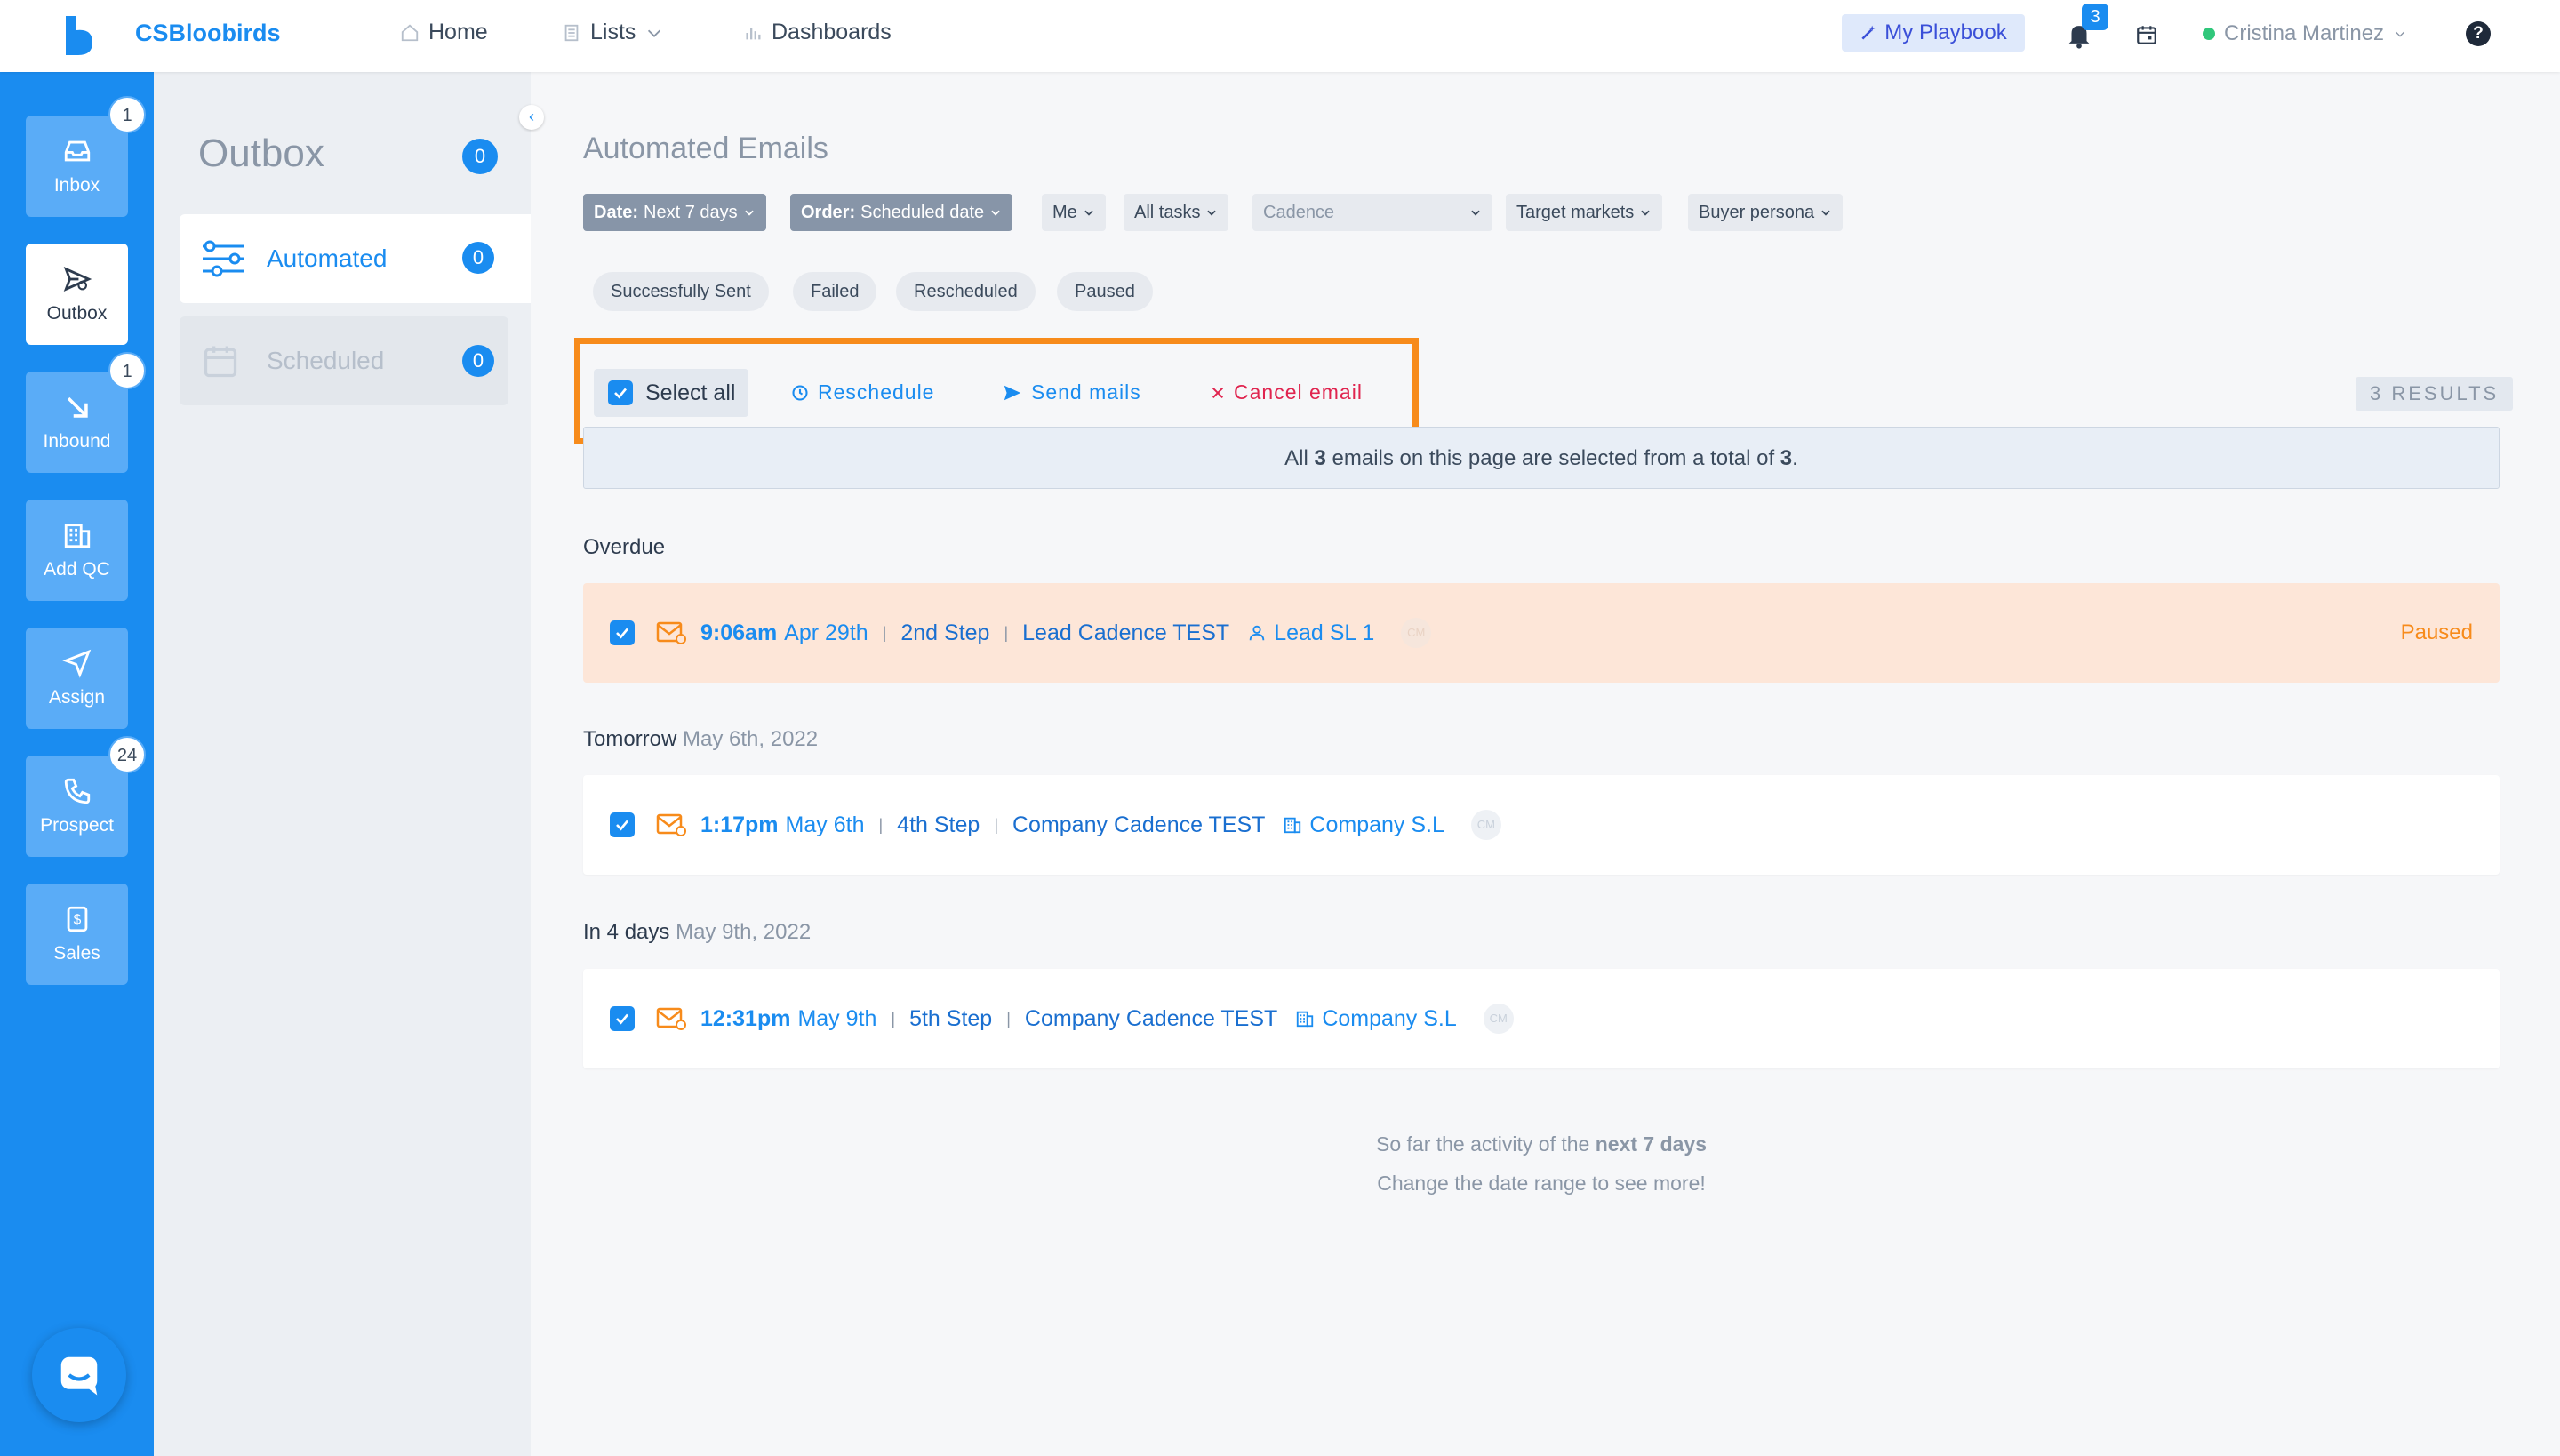  Describe the element at coordinates (922, 212) in the screenshot. I see `order-filter-value: Scheduled date` at that location.